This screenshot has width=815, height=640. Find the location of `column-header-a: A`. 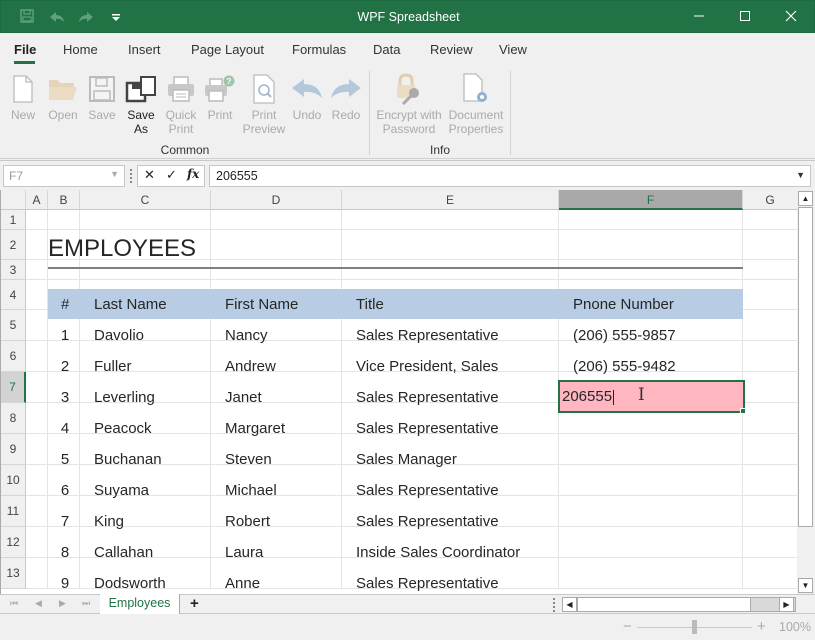

column-header-a: A is located at coordinates (37, 200).